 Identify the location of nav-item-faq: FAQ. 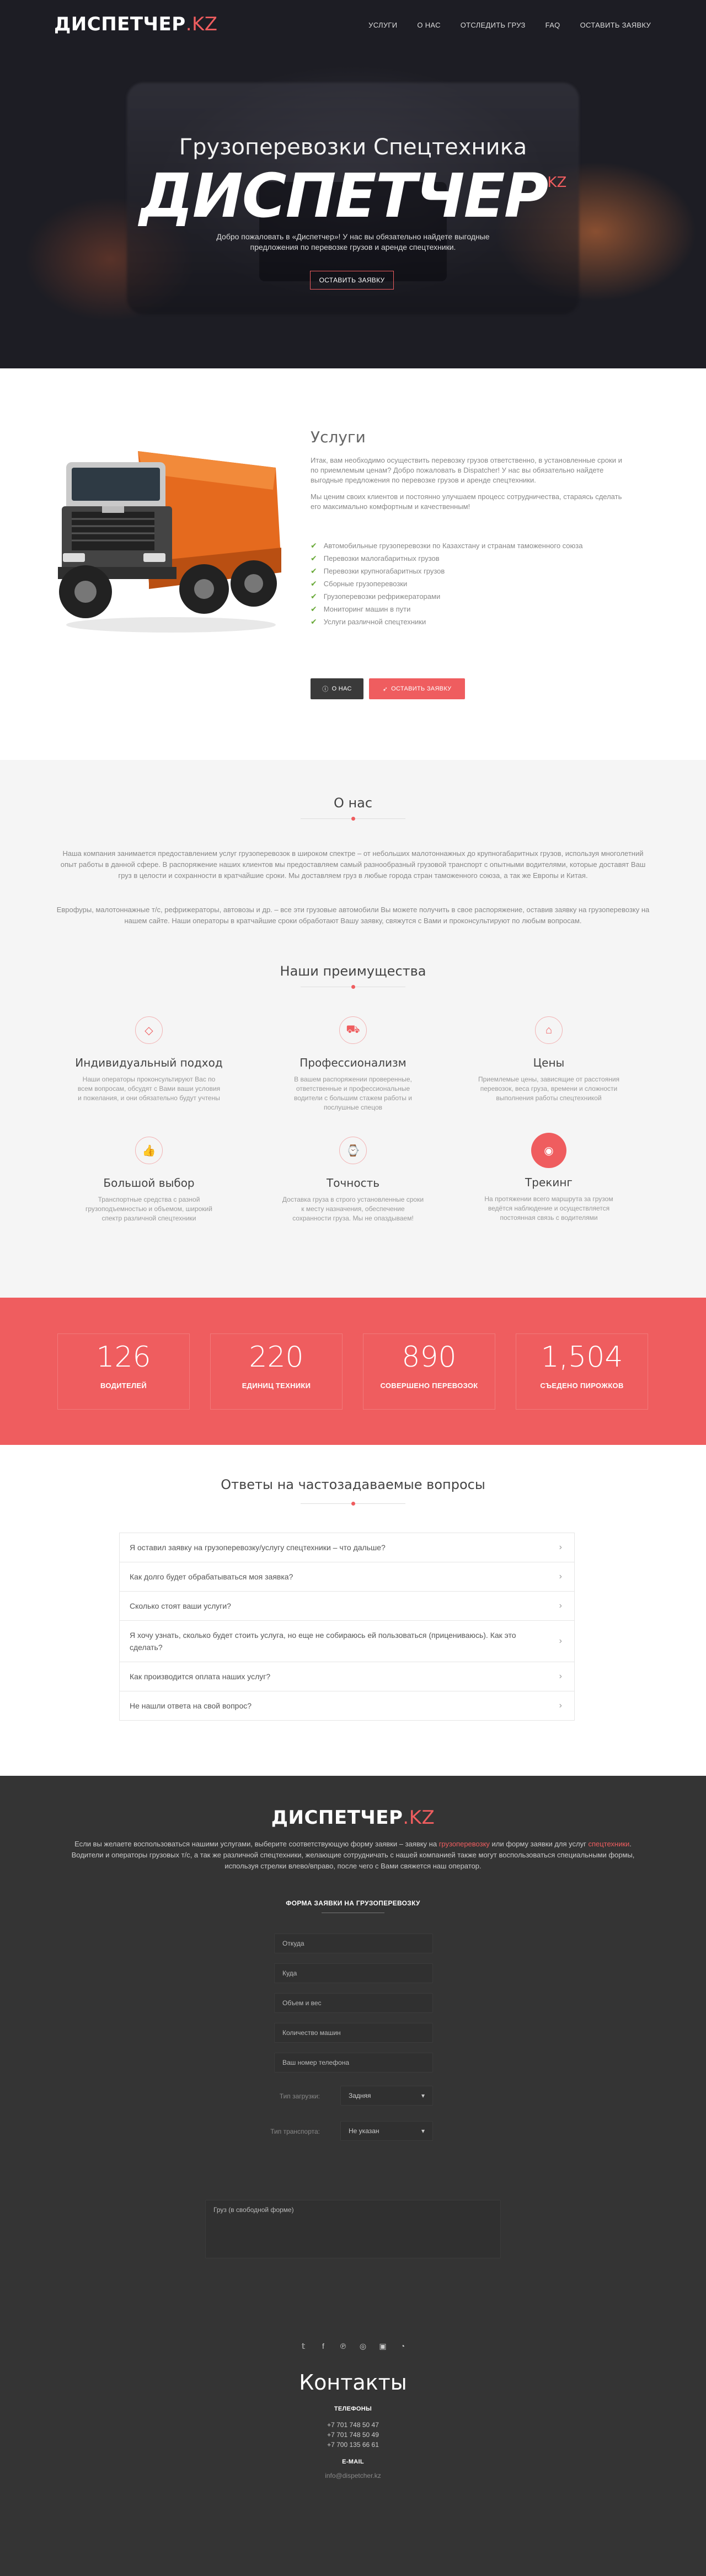
(552, 25).